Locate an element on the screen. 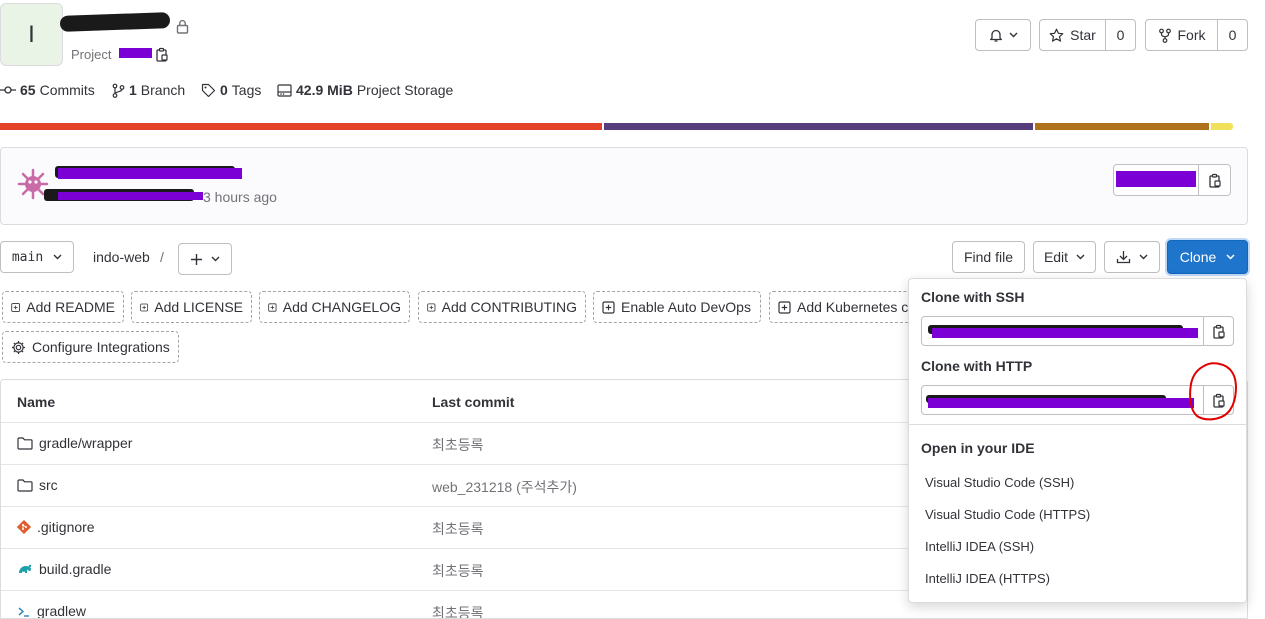 Image resolution: width=1265 pixels, height=619 pixels. storage-icon is located at coordinates (284, 90).